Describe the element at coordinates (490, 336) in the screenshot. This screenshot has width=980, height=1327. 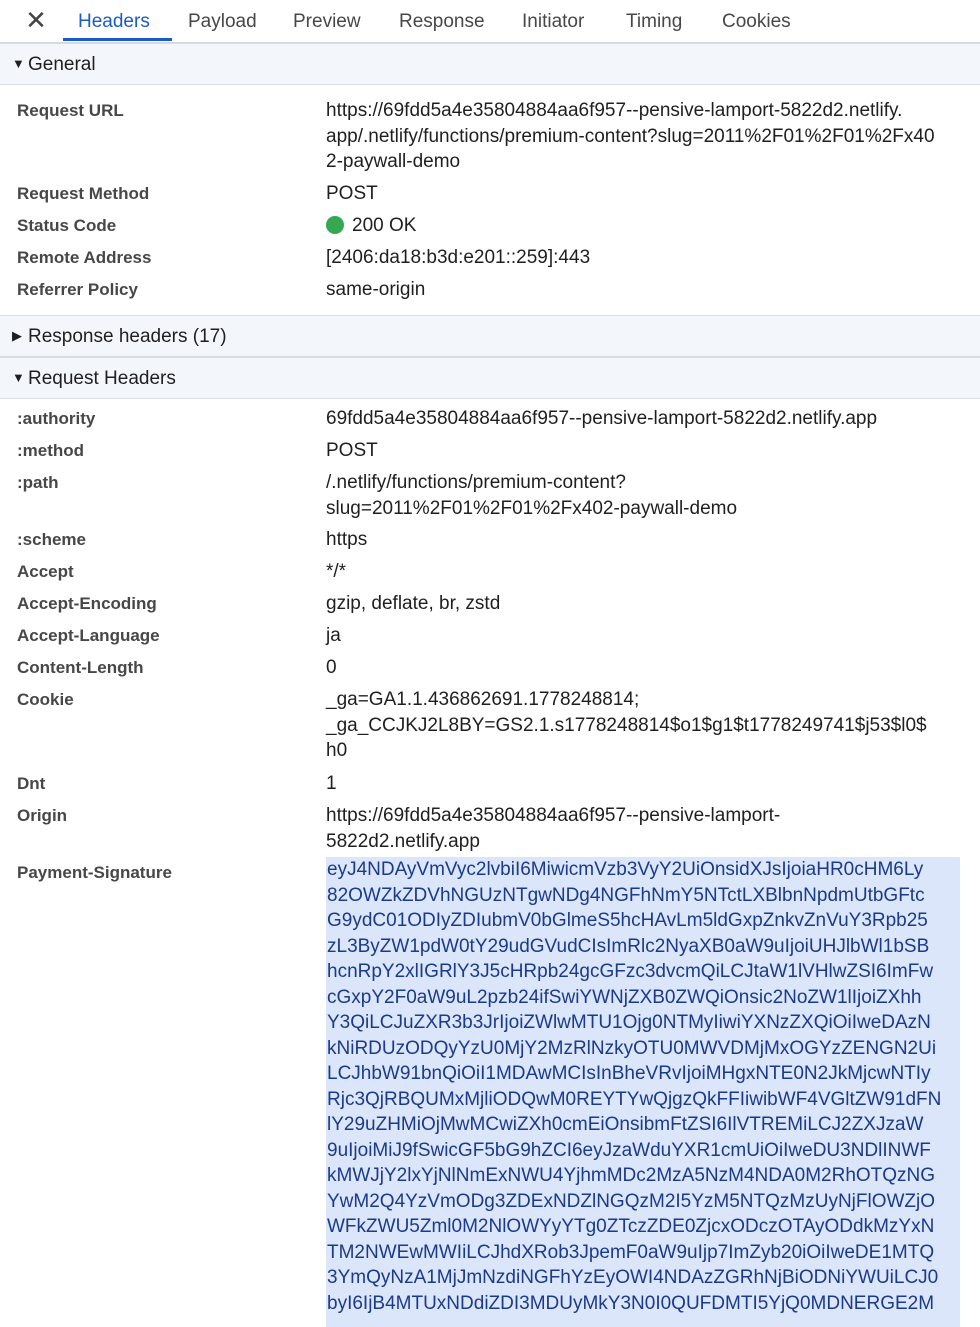
I see `section-response-headers-header: ▶ Response headers (17)` at that location.